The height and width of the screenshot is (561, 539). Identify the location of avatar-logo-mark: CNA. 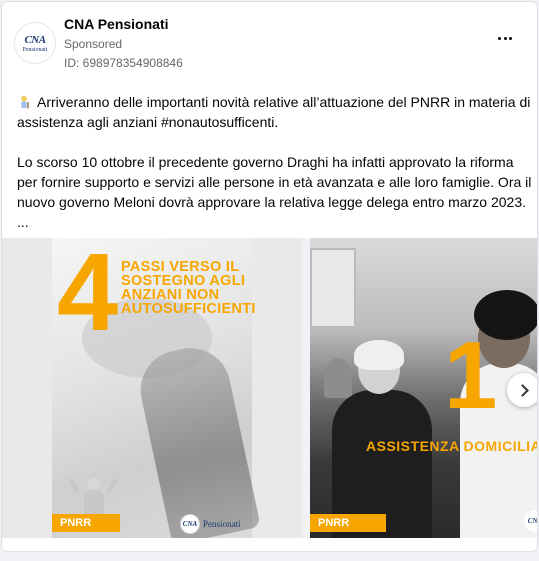
(35, 39).